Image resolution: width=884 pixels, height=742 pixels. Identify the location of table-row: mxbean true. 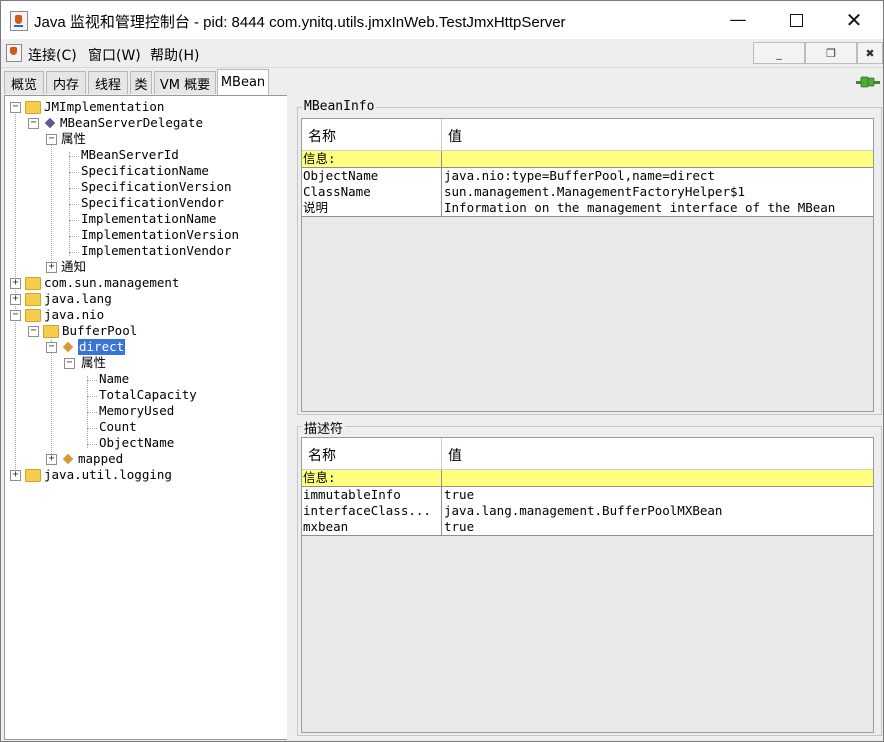
(587, 527).